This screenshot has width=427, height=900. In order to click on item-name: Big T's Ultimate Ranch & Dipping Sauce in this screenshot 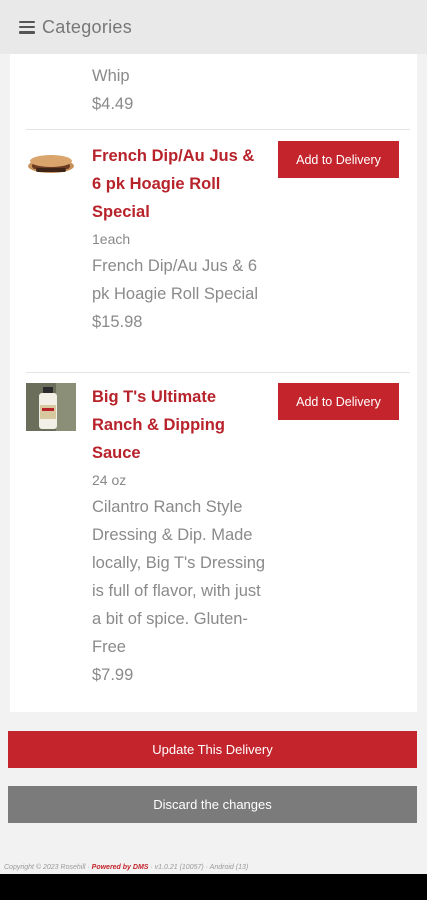, I will do `click(179, 425)`.